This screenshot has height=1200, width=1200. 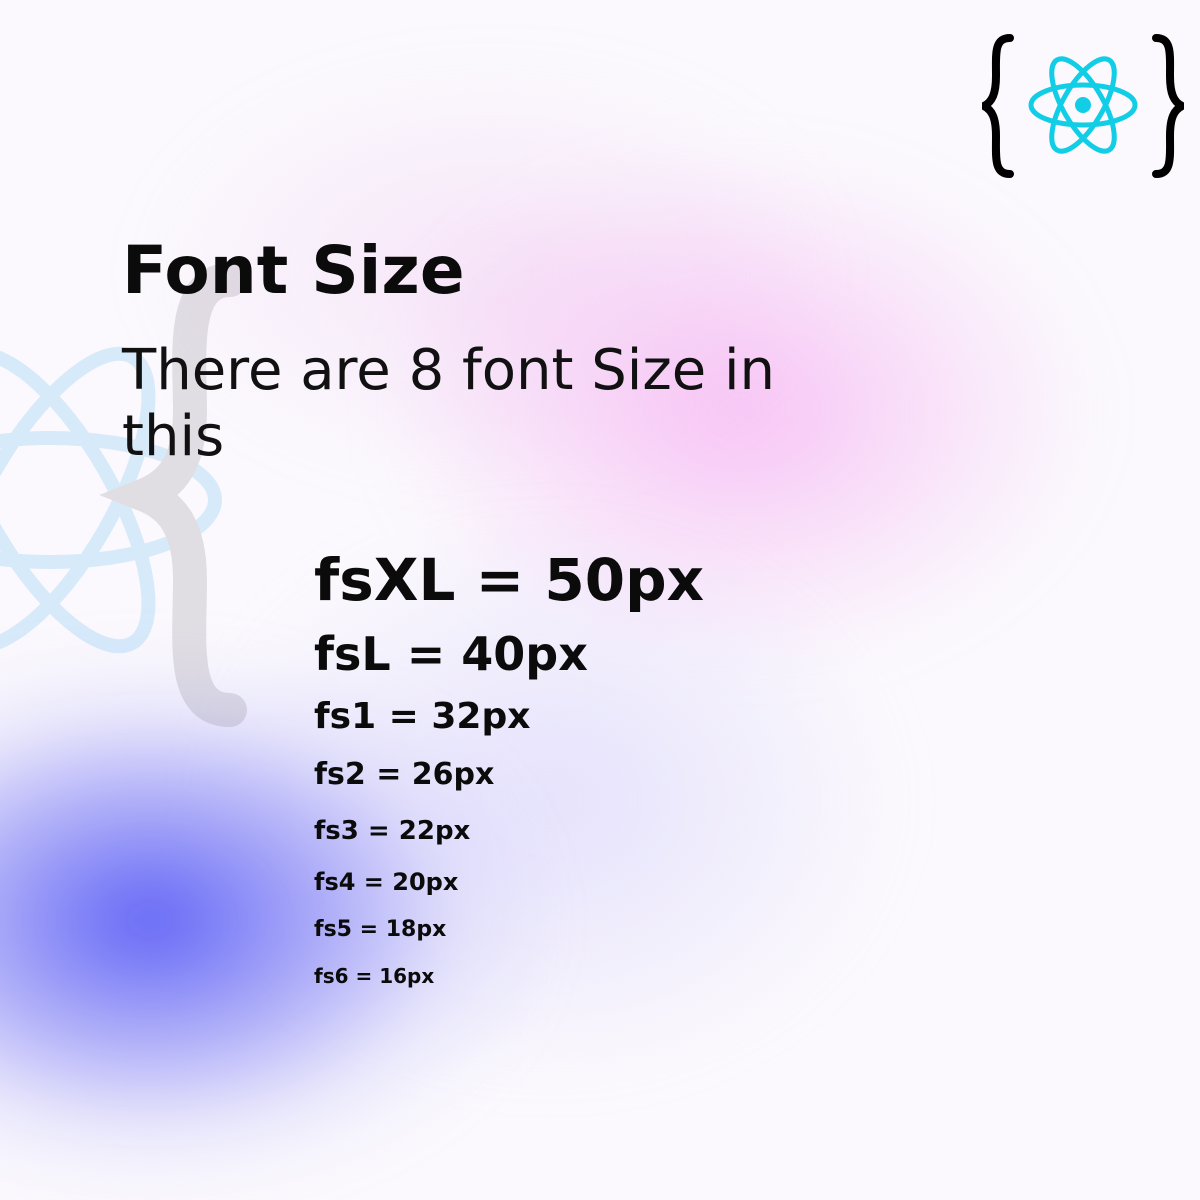 I want to click on font-size-item: fsL = 40px, so click(x=451, y=654).